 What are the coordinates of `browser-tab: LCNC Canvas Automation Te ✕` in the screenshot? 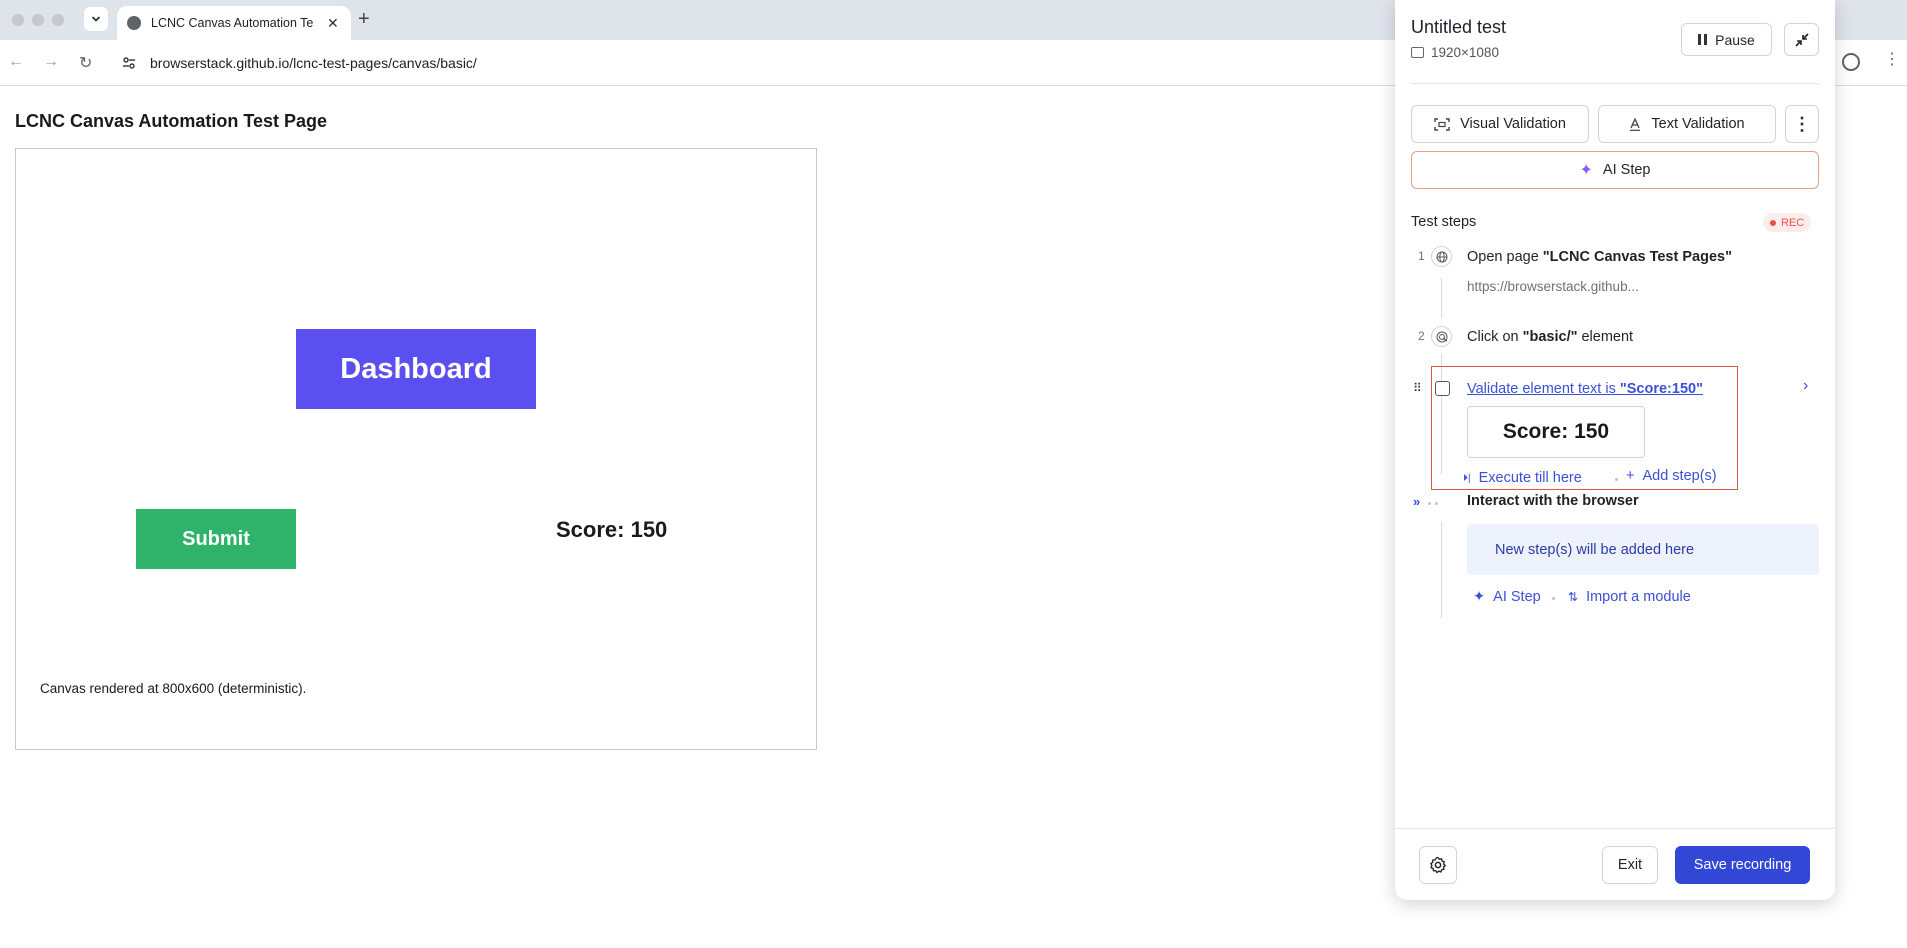 It's located at (234, 23).